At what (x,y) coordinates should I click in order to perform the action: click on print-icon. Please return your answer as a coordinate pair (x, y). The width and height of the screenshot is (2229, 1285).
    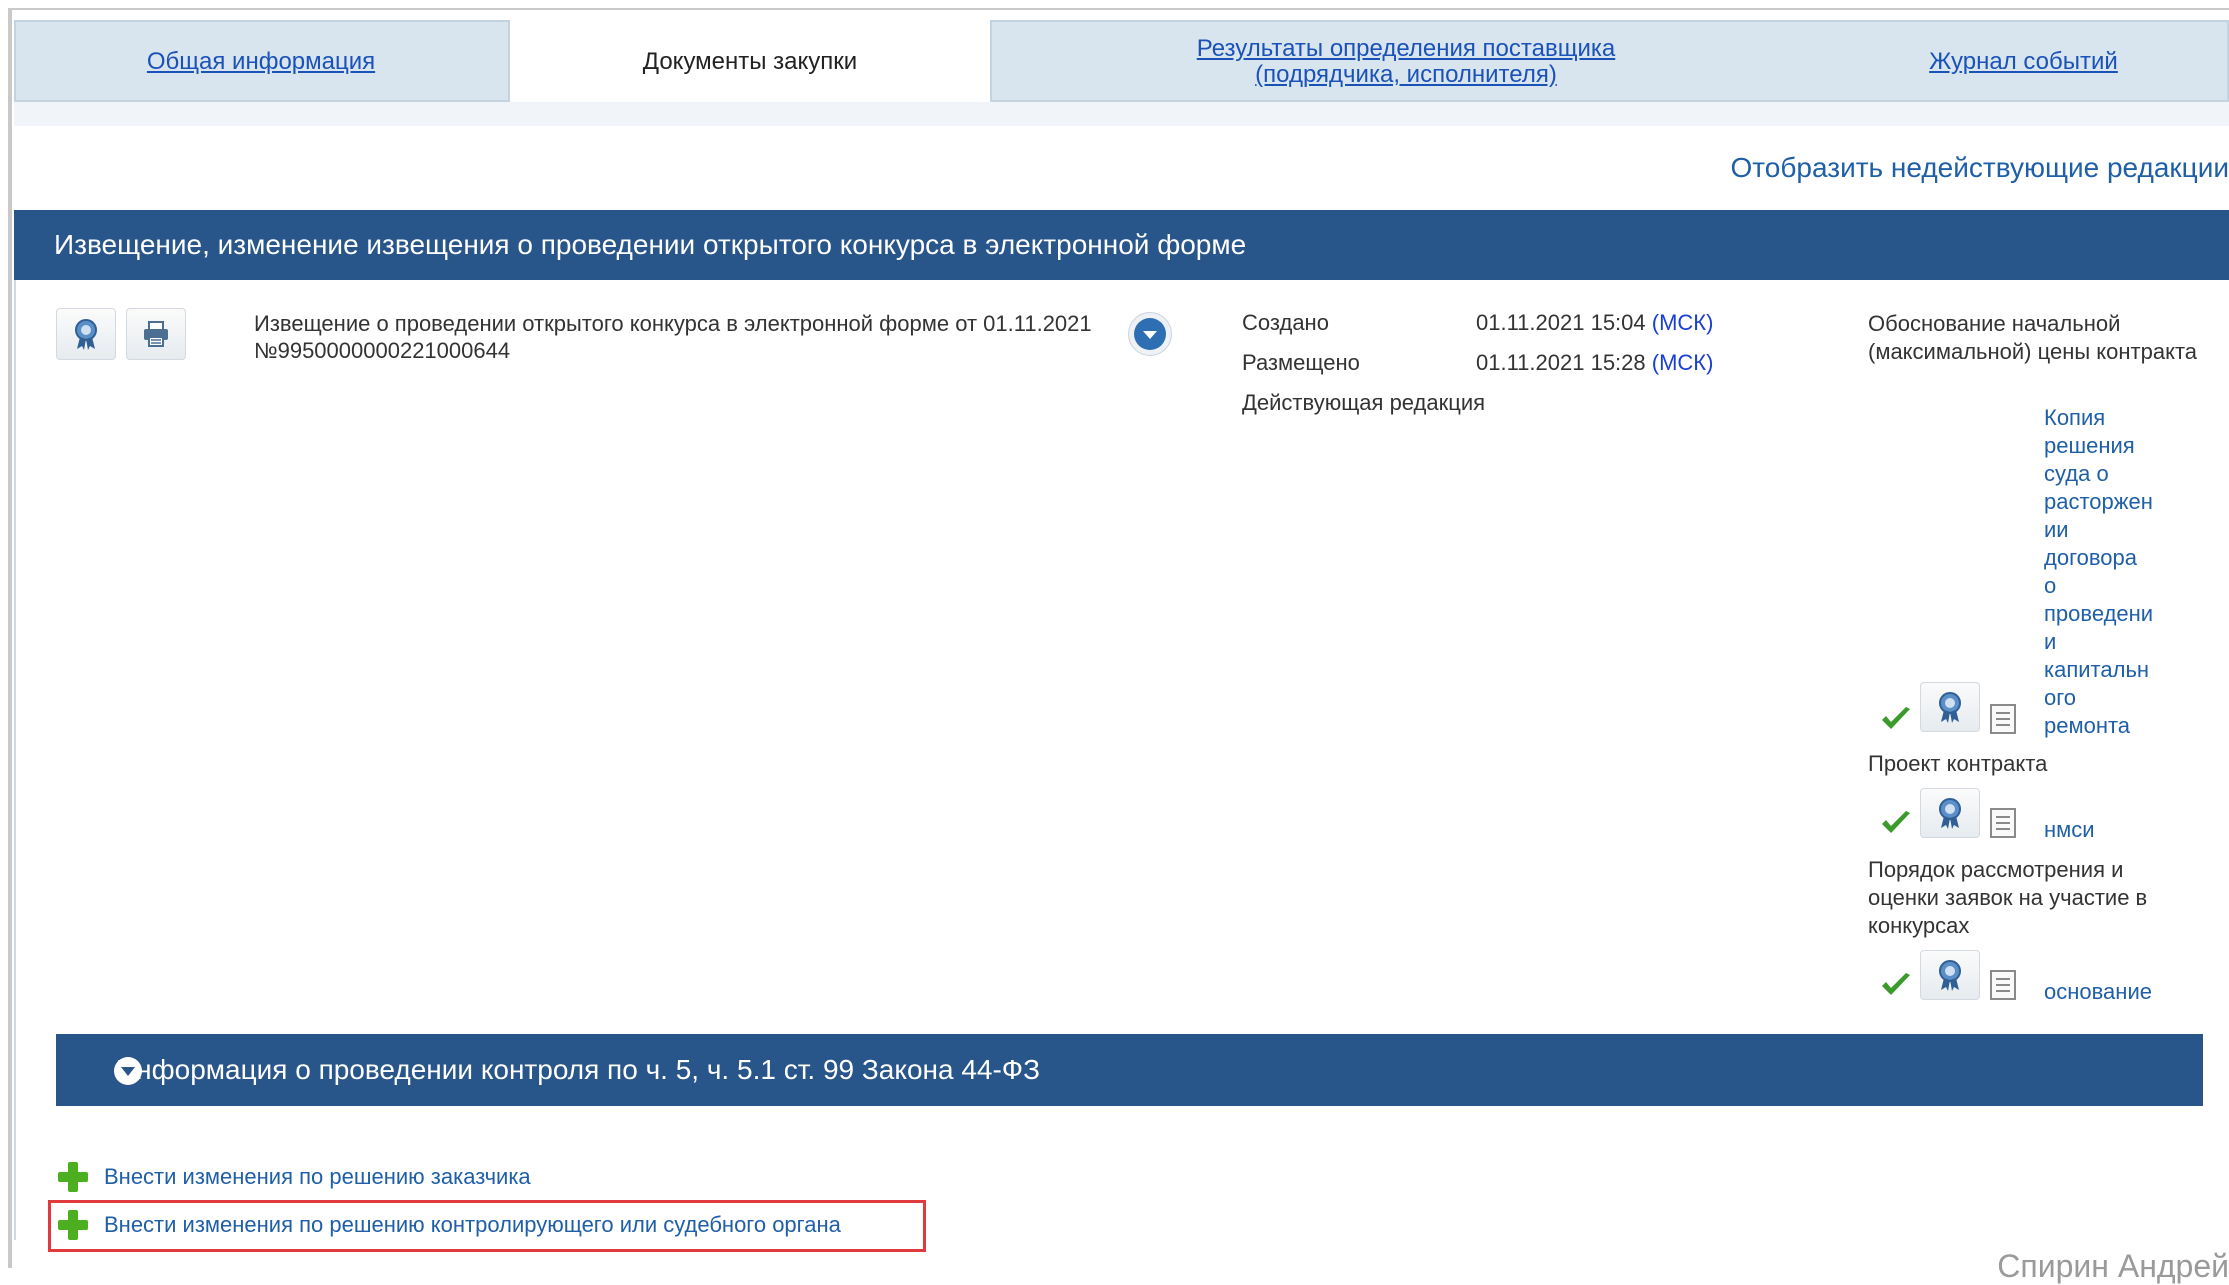
    Looking at the image, I should click on (156, 334).